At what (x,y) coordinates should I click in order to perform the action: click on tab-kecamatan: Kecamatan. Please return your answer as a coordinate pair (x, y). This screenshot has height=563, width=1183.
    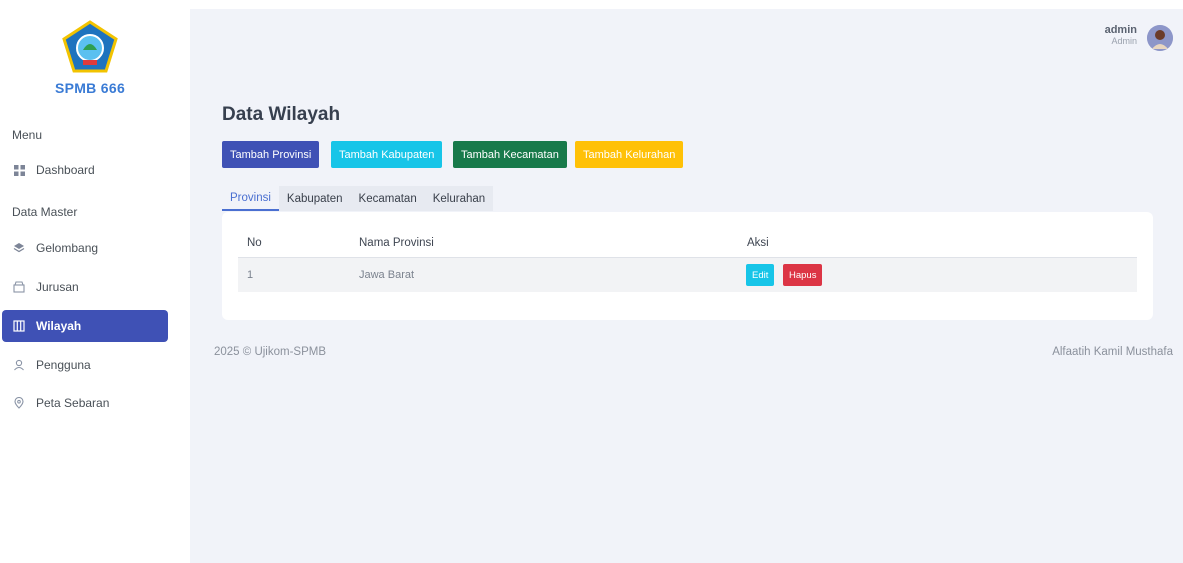
    Looking at the image, I should click on (388, 198).